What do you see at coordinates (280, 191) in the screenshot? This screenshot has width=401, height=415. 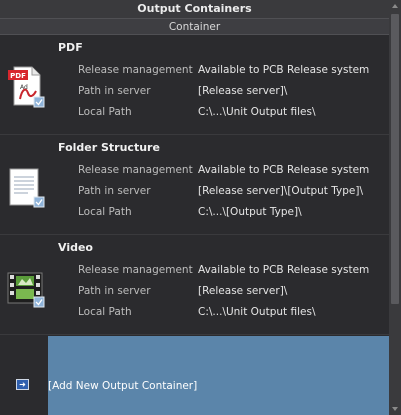 I see `property-value: [Release server]\[Output Type]\` at bounding box center [280, 191].